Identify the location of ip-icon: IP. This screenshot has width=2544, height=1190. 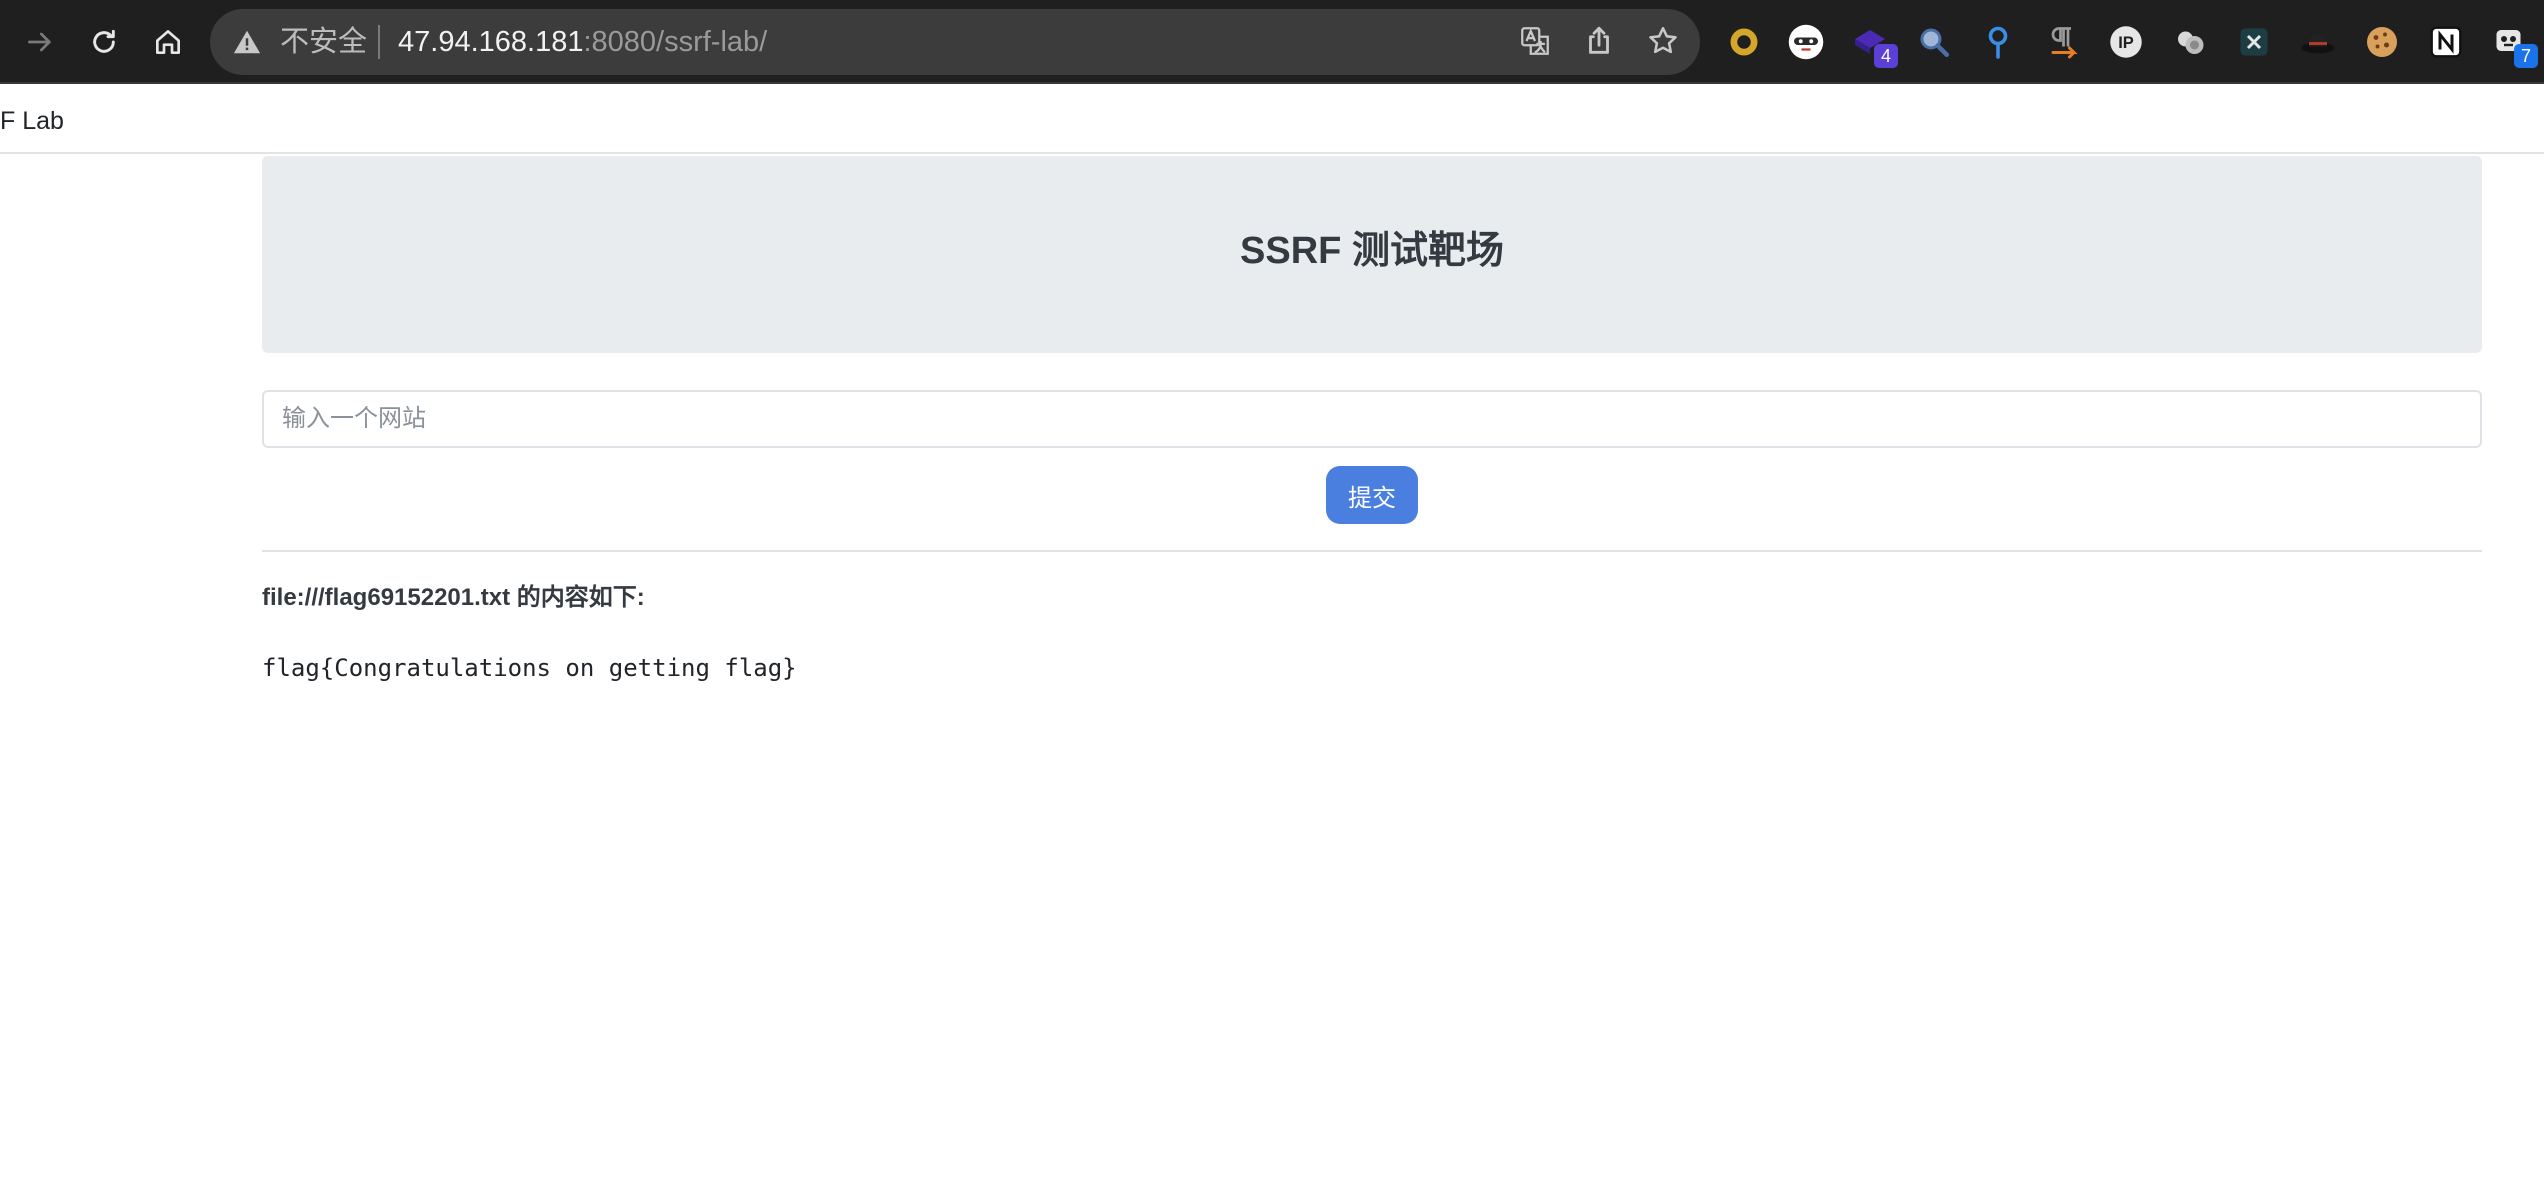
(2126, 42).